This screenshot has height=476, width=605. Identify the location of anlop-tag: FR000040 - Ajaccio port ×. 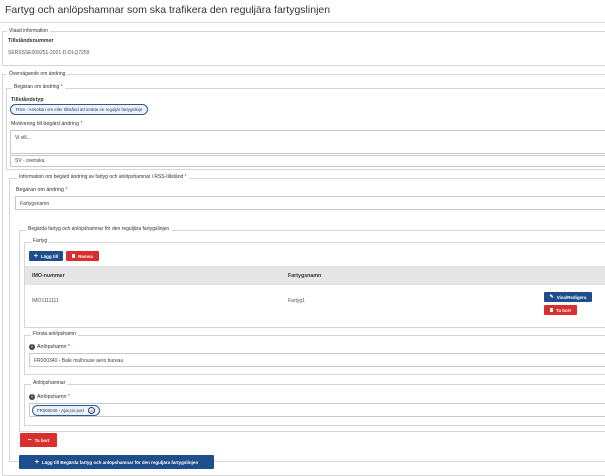
(66, 410).